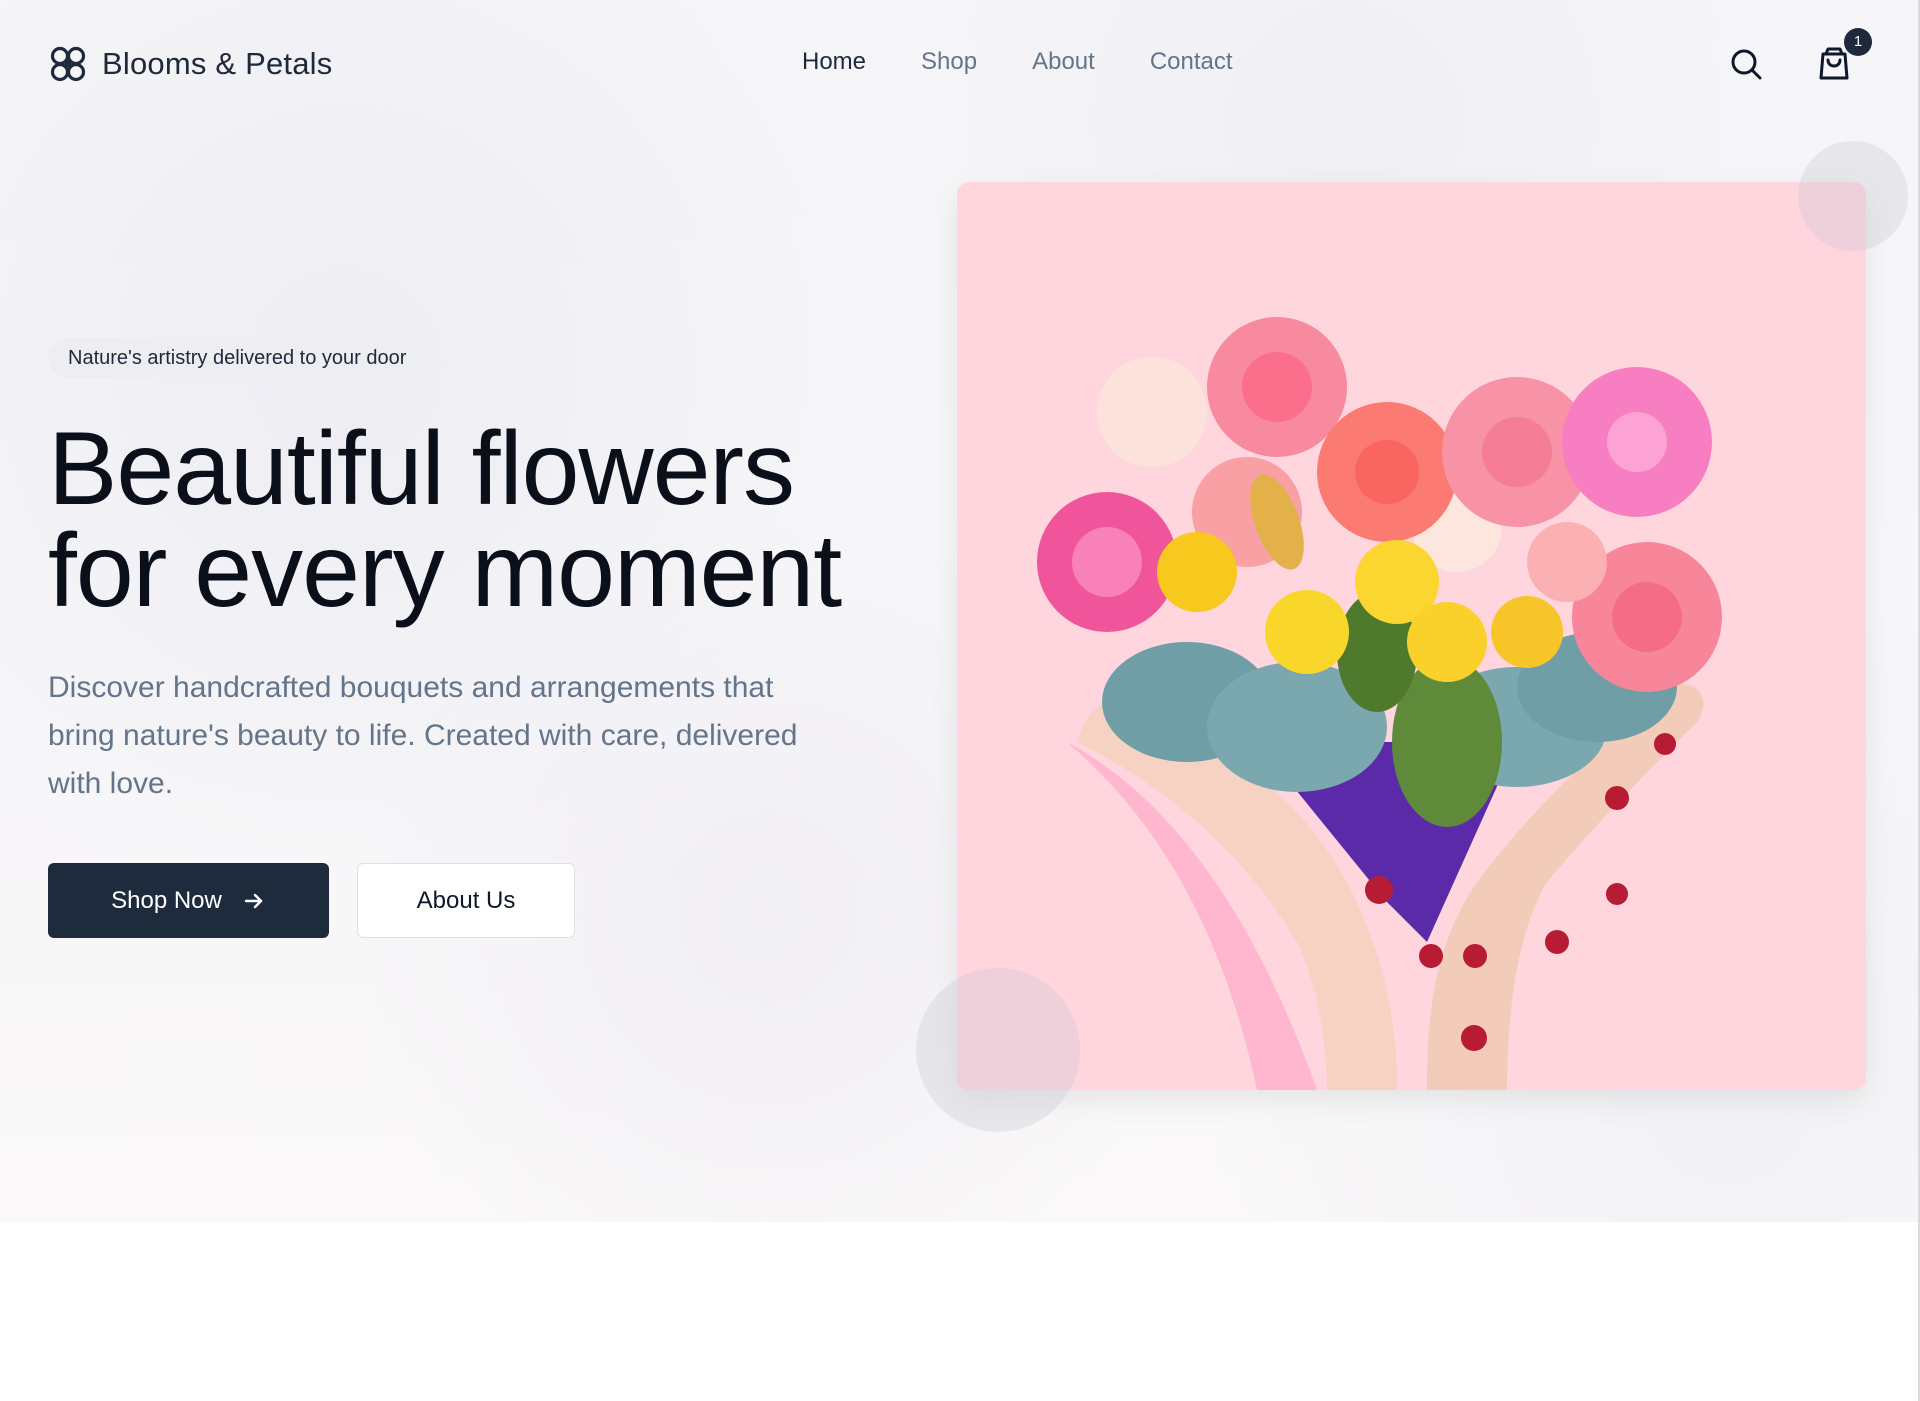 The height and width of the screenshot is (1401, 1920). I want to click on brand: Blooms & Petals, so click(190, 64).